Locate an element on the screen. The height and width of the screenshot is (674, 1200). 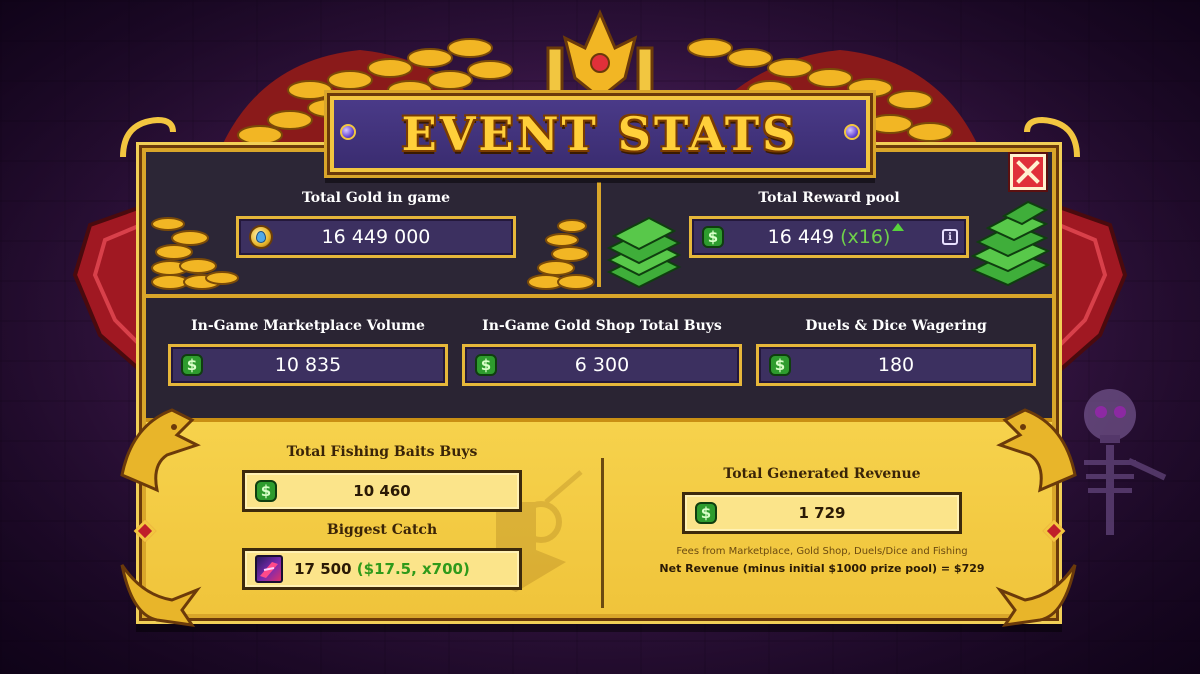
gold-shop-buys-field: $ 6 300 is located at coordinates (602, 365).